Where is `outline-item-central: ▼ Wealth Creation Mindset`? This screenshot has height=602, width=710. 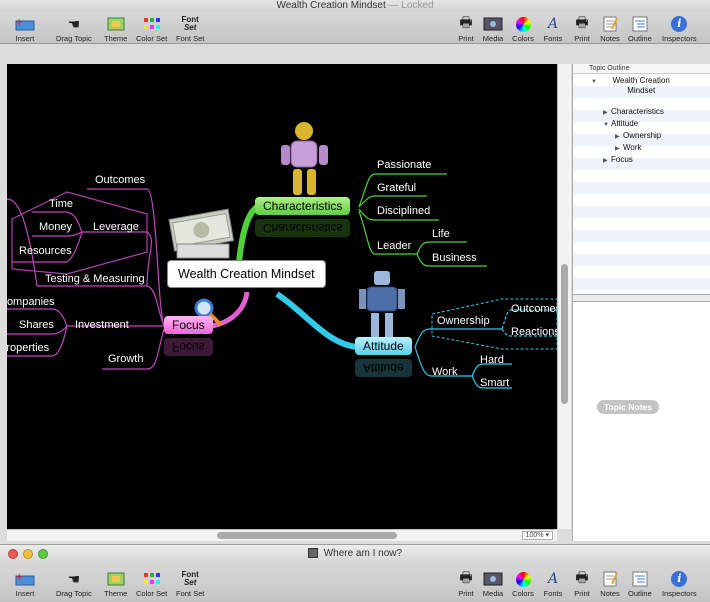
outline-item-central: ▼ Wealth Creation Mindset is located at coordinates (646, 86).